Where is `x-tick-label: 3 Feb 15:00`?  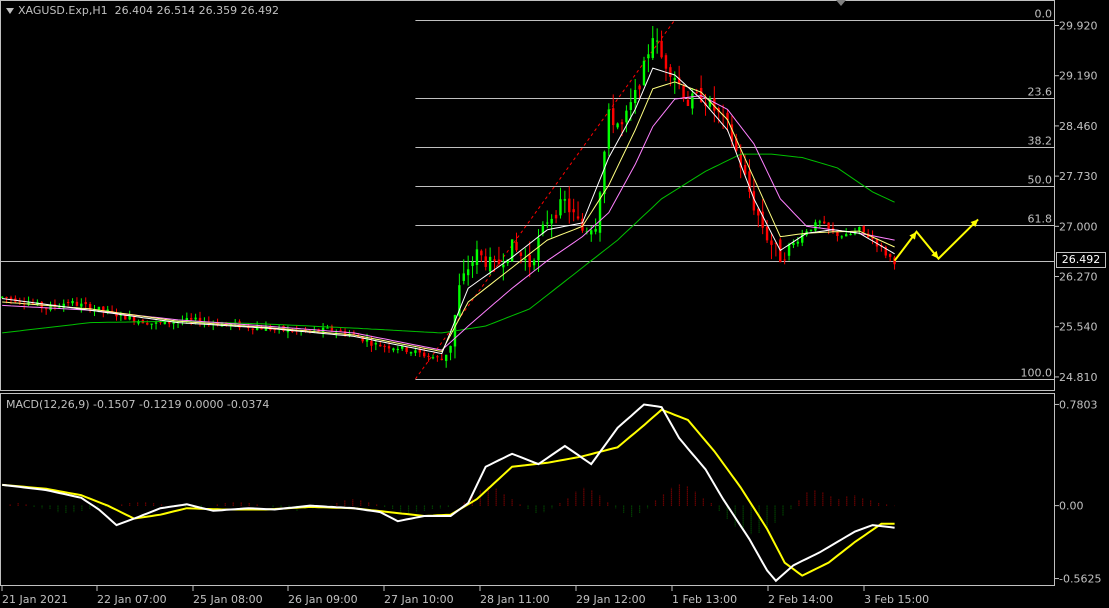
x-tick-label: 3 Feb 15:00 is located at coordinates (896, 599).